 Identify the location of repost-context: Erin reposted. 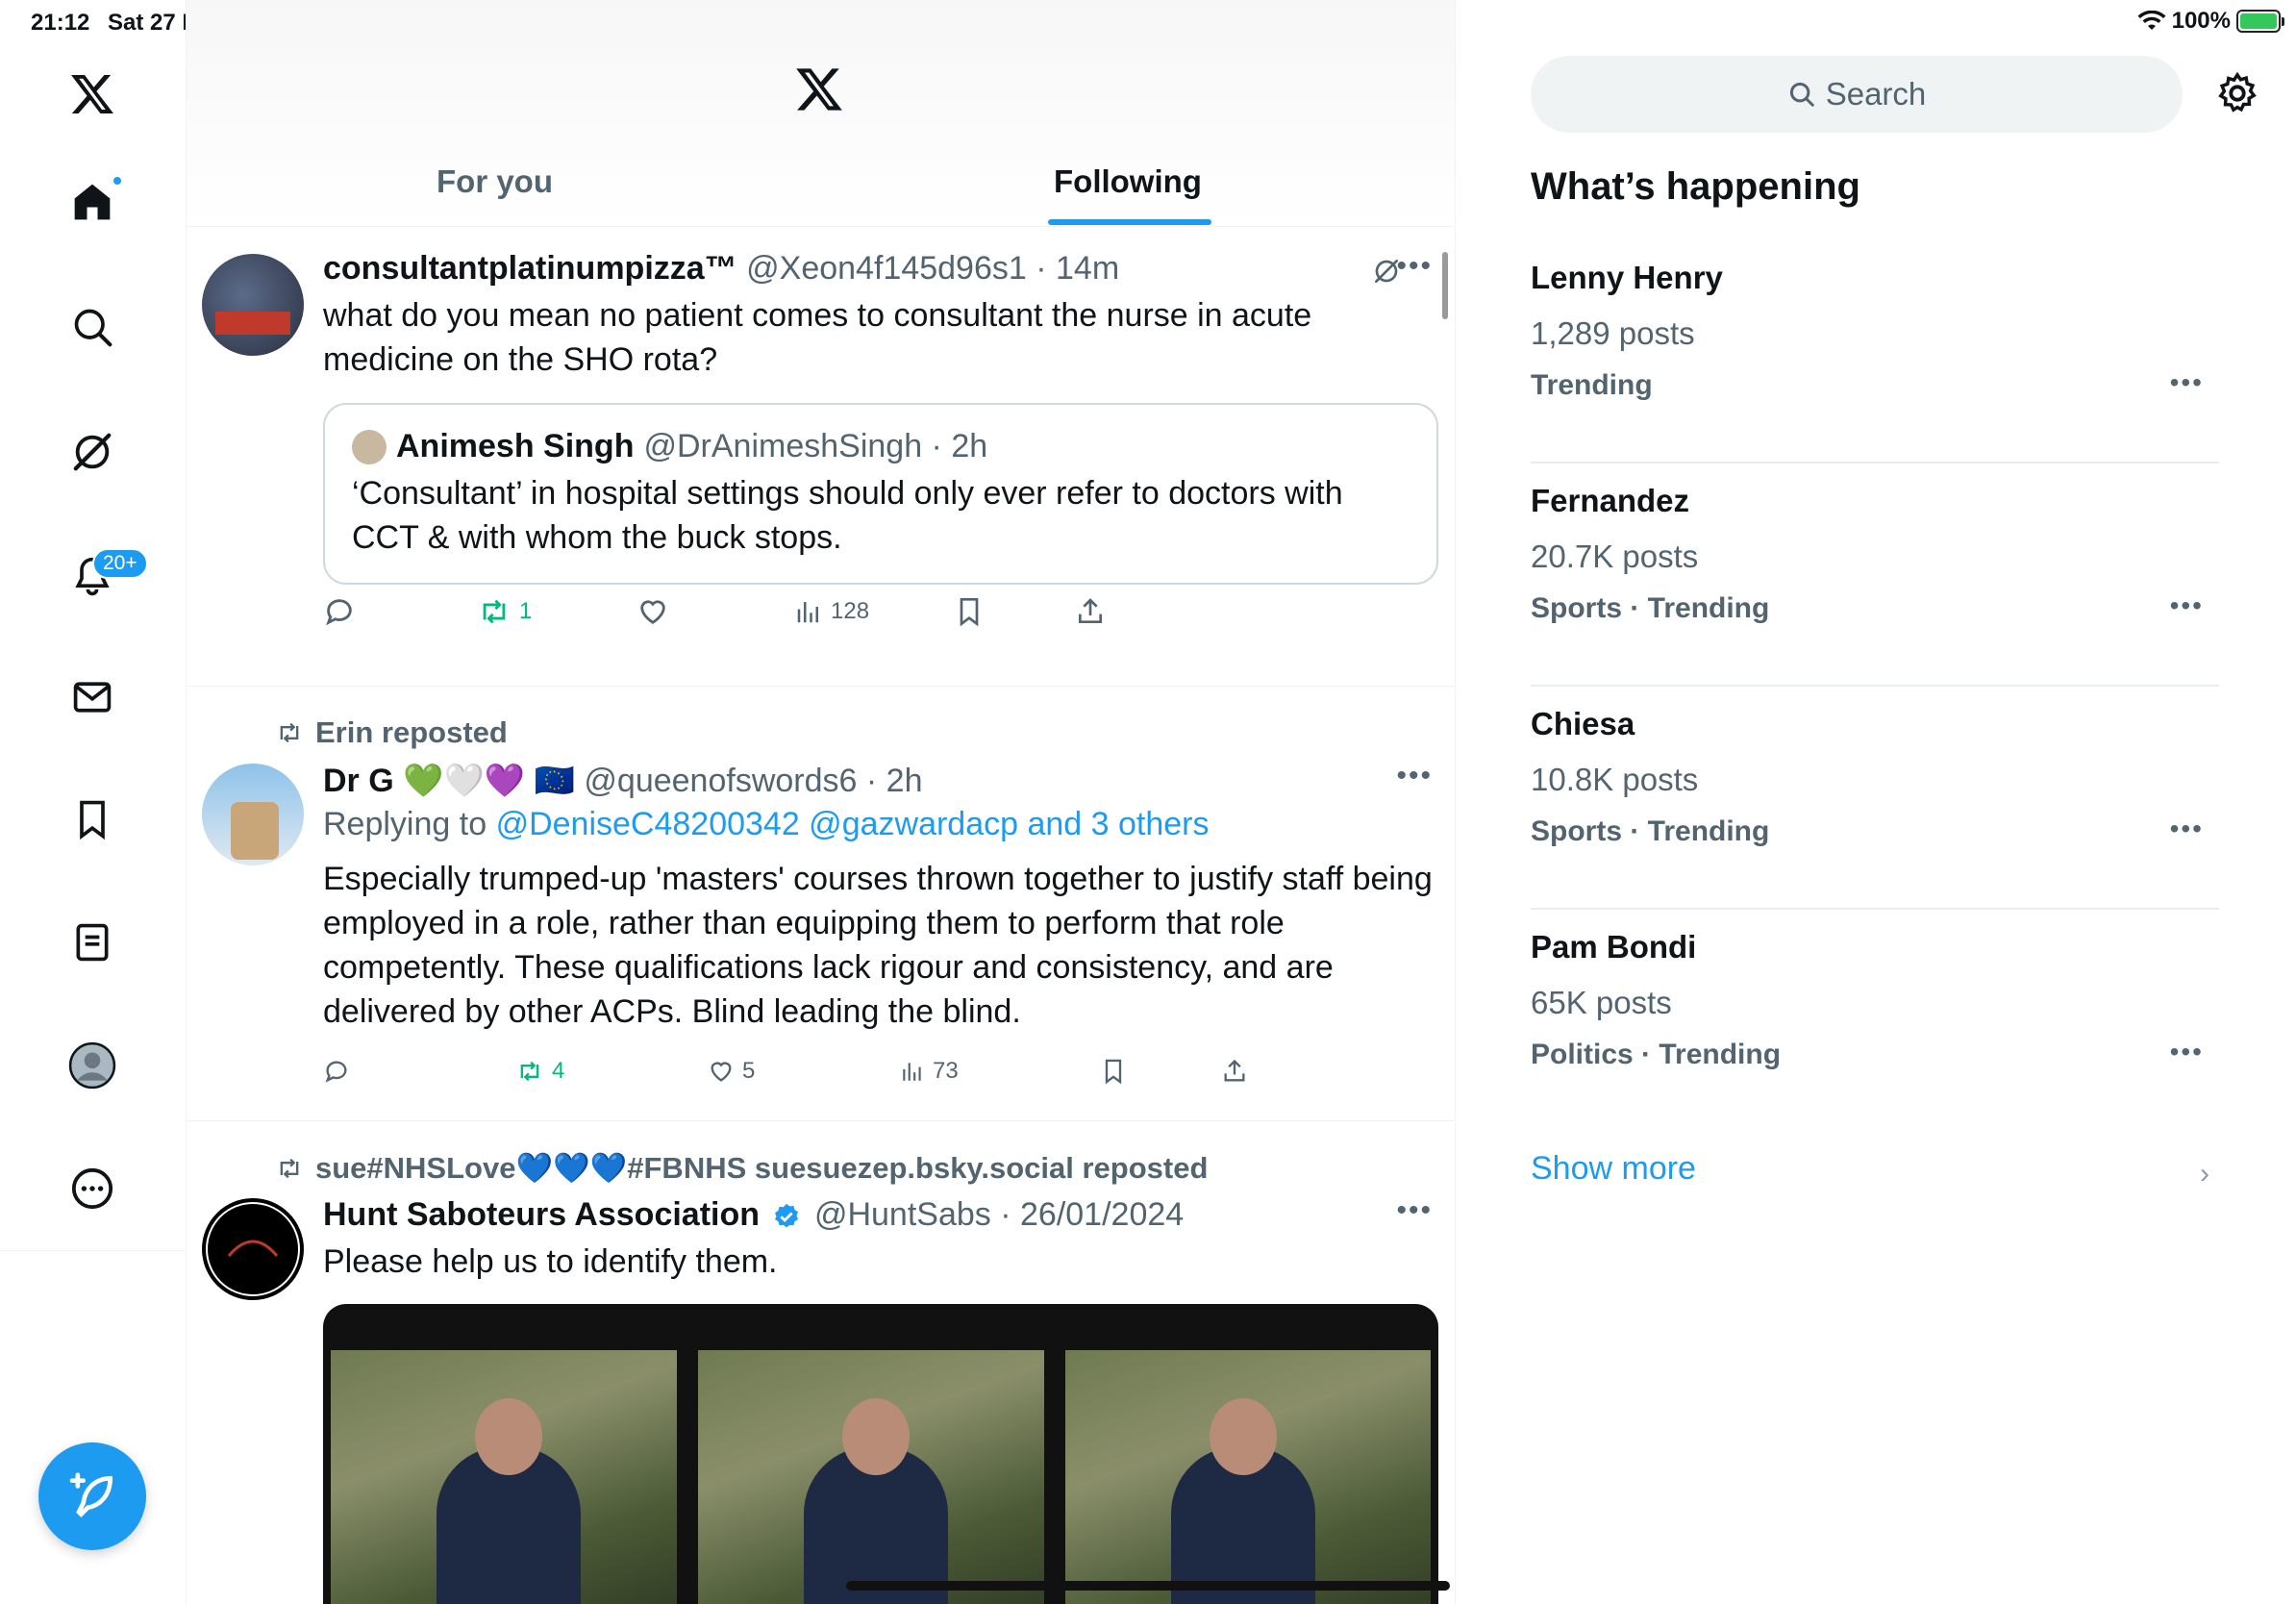
(391, 732).